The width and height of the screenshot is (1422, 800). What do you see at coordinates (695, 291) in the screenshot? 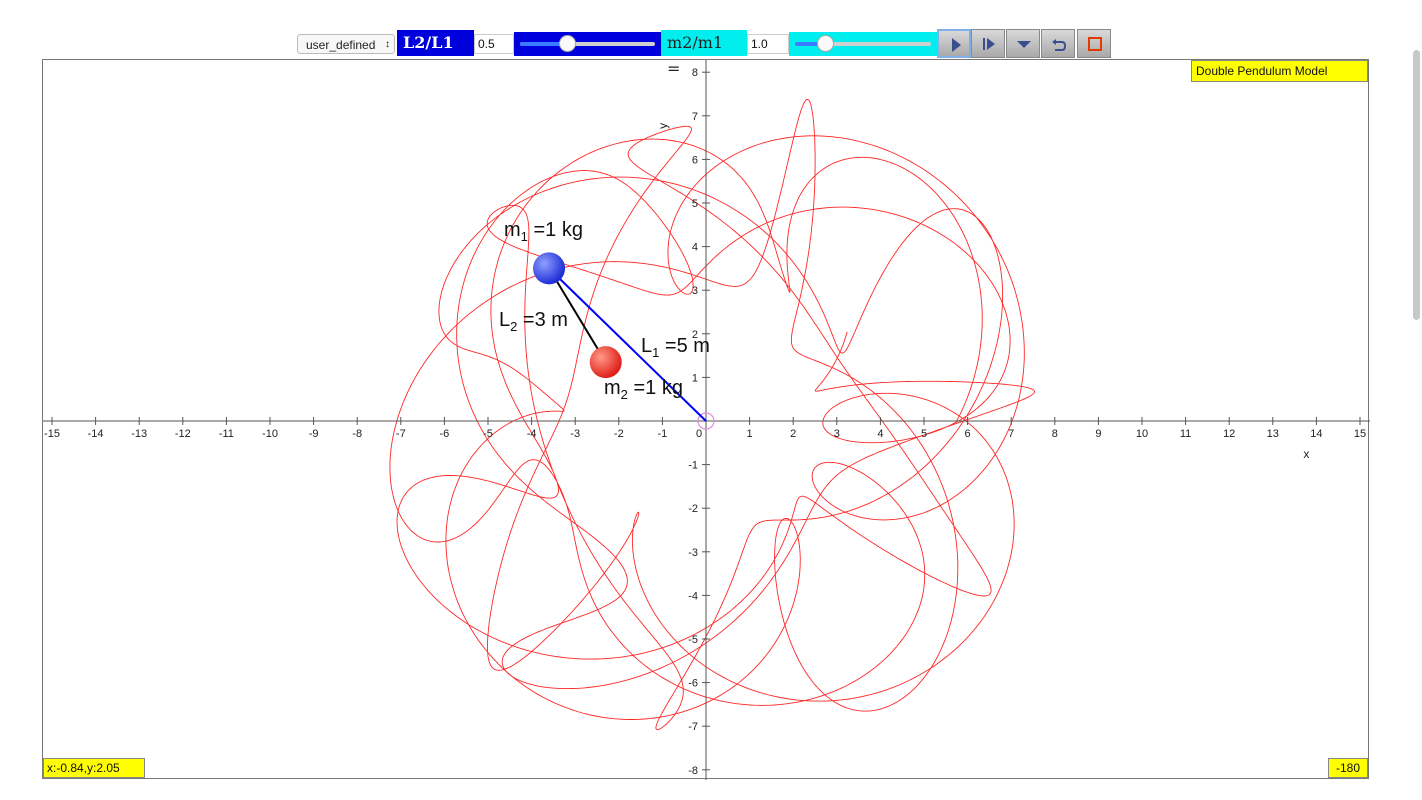
I see `y-tick-label: 3` at bounding box center [695, 291].